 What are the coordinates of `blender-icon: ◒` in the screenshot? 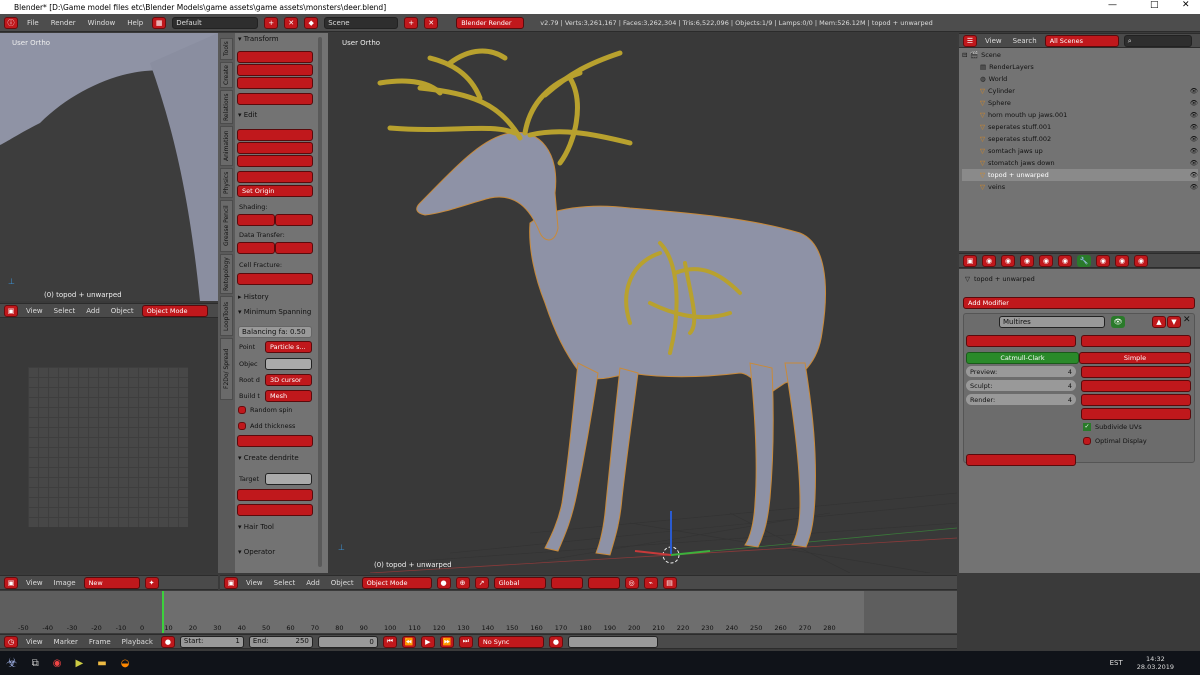 It's located at (125, 663).